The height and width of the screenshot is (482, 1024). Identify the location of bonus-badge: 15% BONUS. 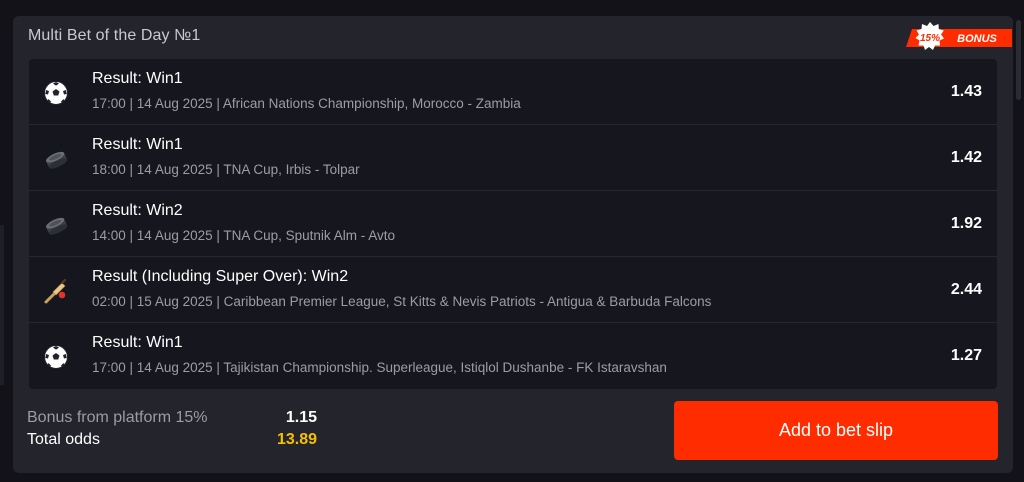
(959, 37).